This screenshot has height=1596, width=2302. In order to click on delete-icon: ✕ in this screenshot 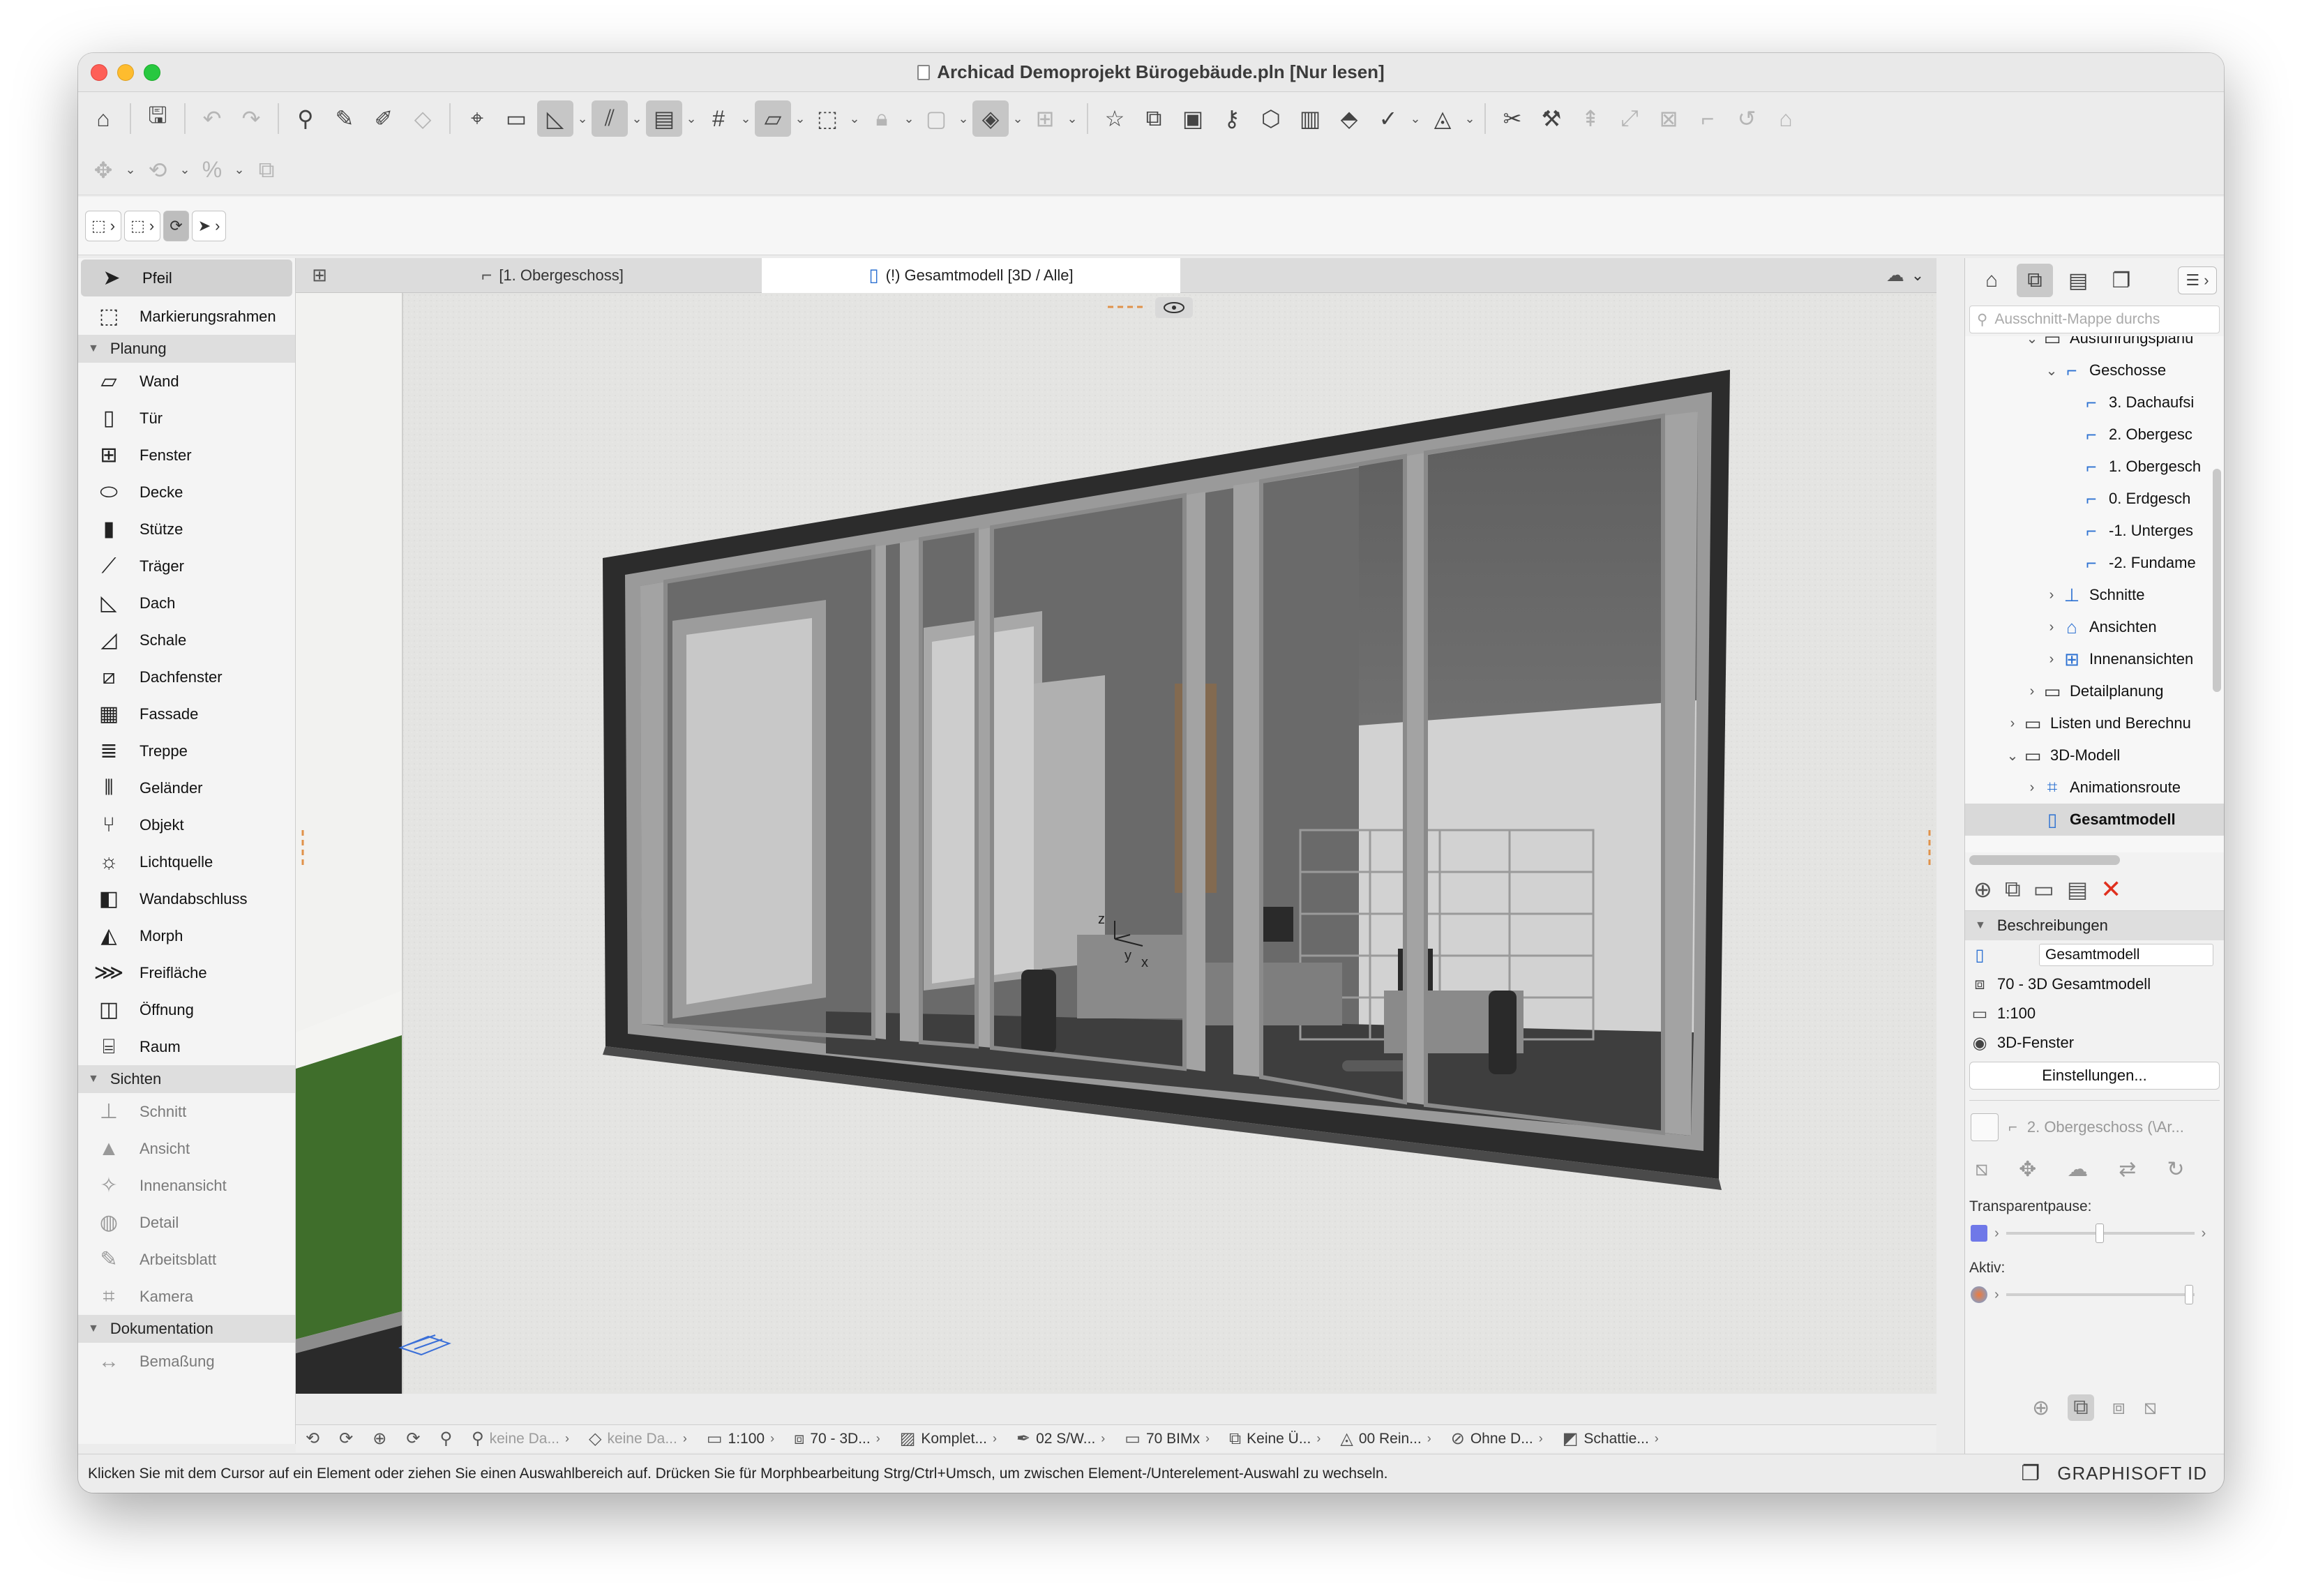, I will do `click(2110, 890)`.